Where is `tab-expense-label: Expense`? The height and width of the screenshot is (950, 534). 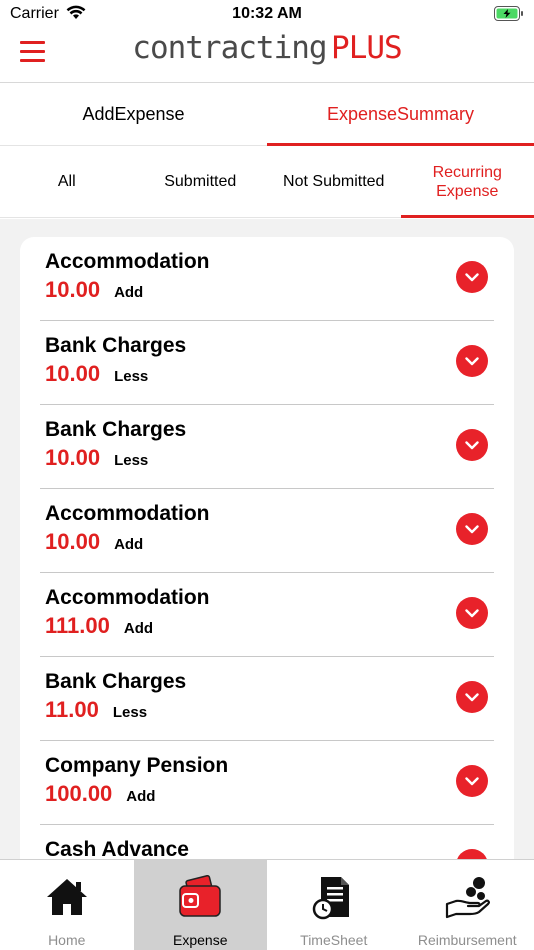
tab-expense-label: Expense is located at coordinates (200, 940).